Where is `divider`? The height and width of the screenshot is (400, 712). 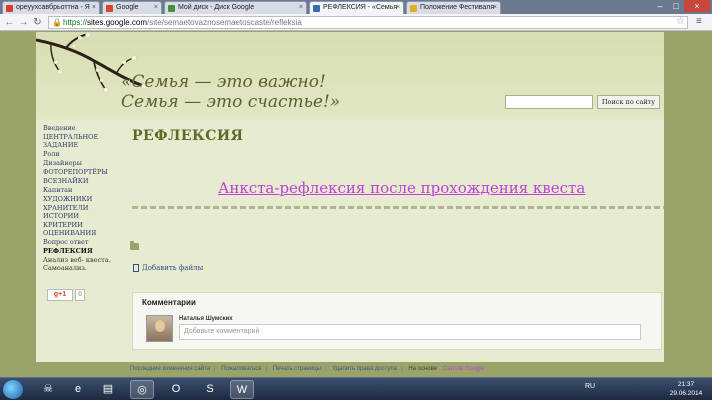
divider is located at coordinates (398, 207).